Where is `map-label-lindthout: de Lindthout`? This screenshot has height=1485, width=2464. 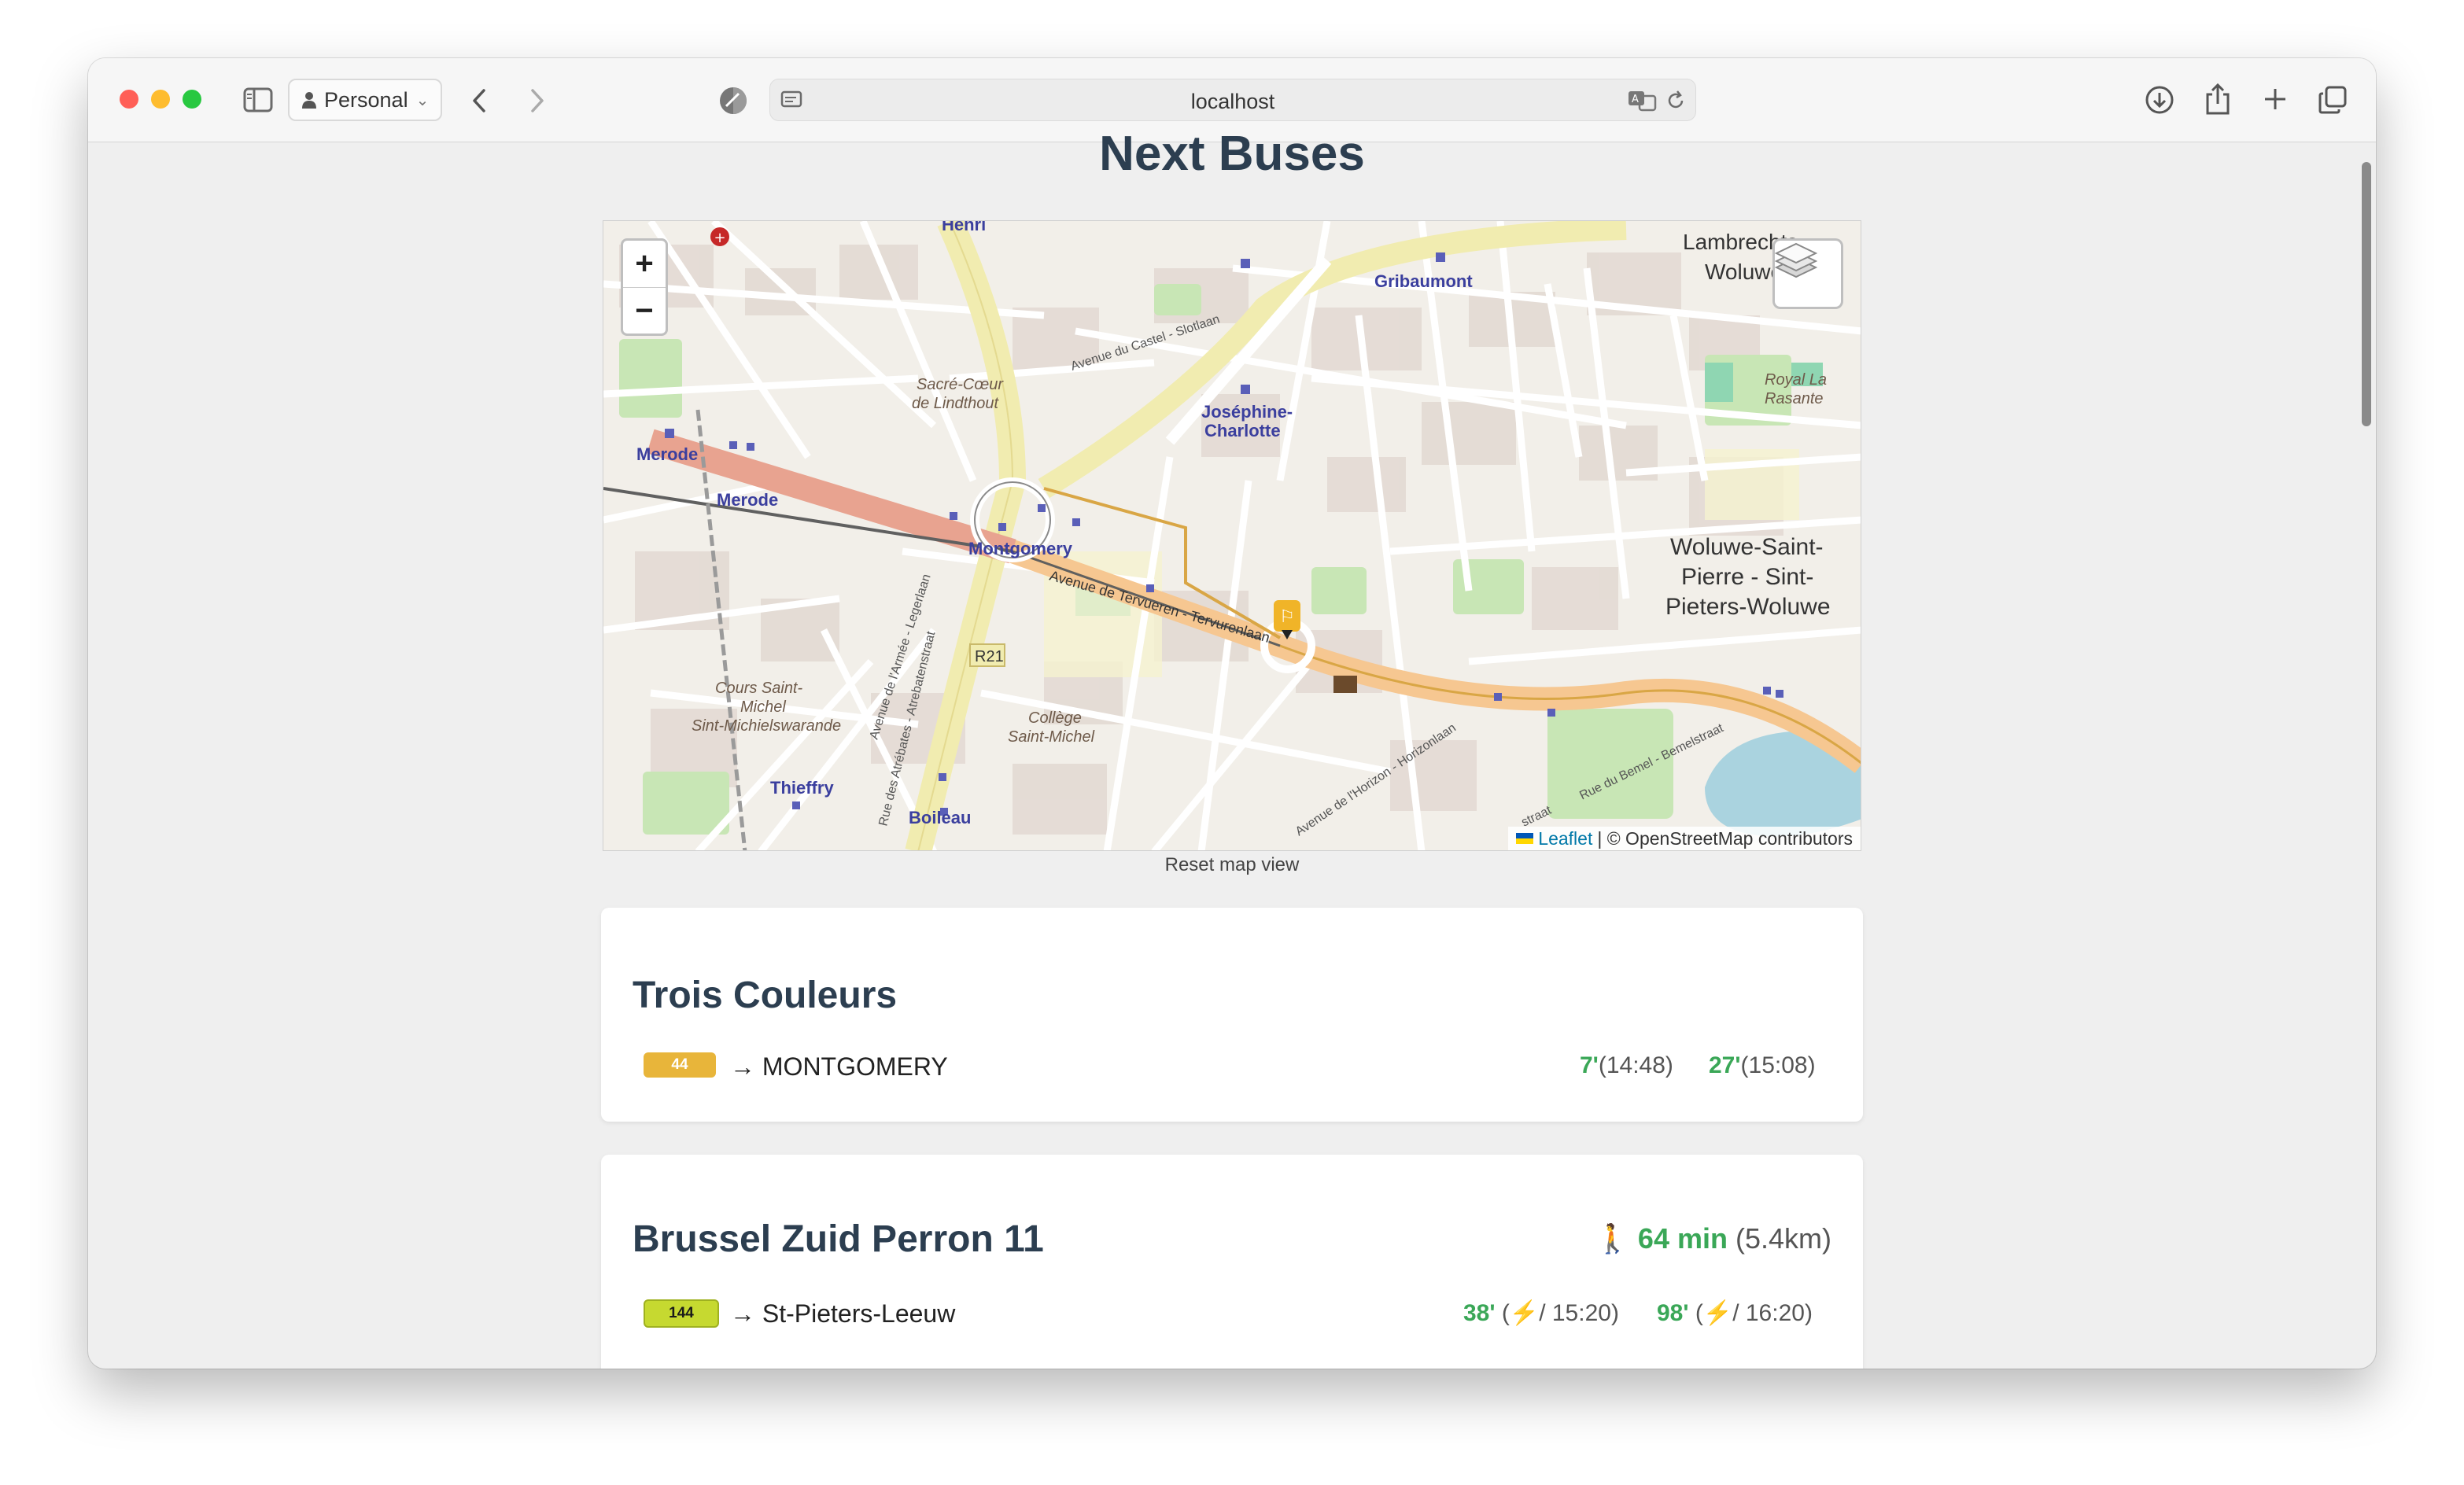
map-label-lindthout: de Lindthout is located at coordinates (956, 403).